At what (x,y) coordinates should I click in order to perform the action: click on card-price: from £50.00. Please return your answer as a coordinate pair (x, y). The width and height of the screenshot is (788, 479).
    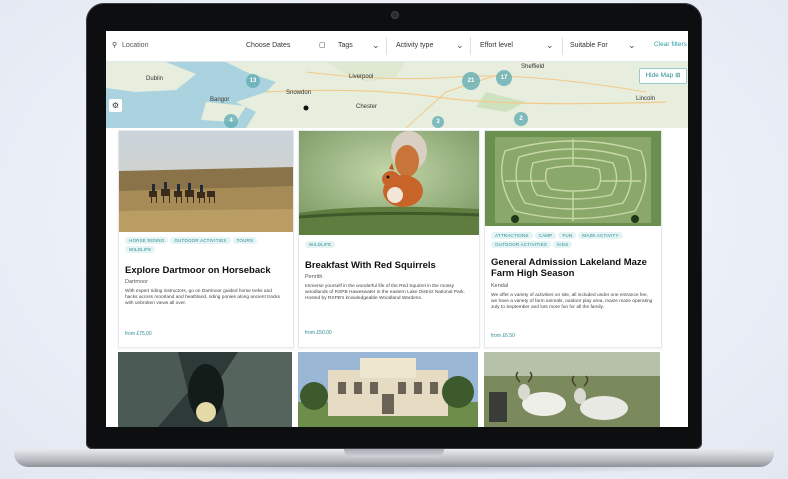
    Looking at the image, I should click on (318, 333).